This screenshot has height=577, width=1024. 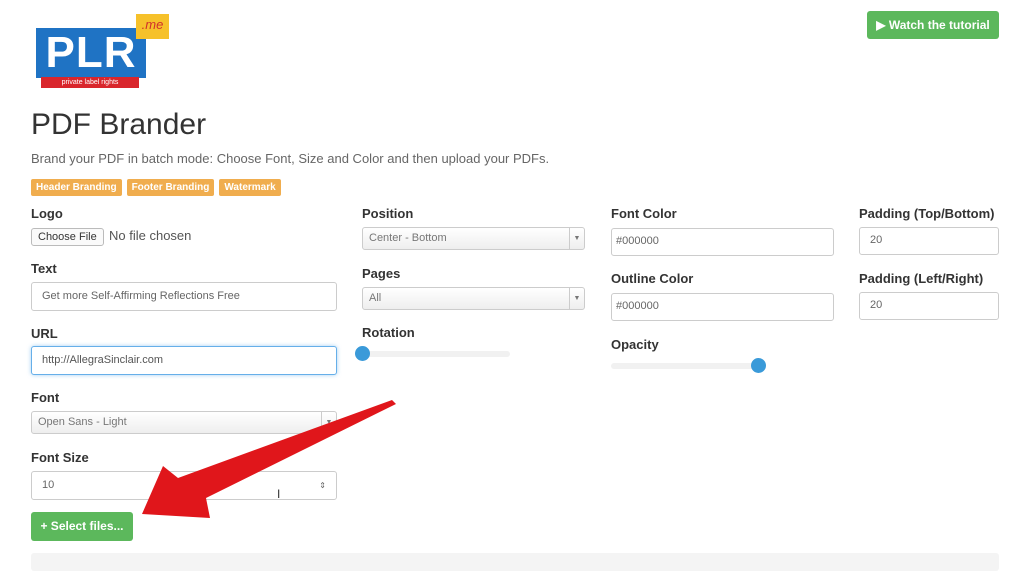 What do you see at coordinates (279, 494) in the screenshot?
I see `text-cursor-icon: I` at bounding box center [279, 494].